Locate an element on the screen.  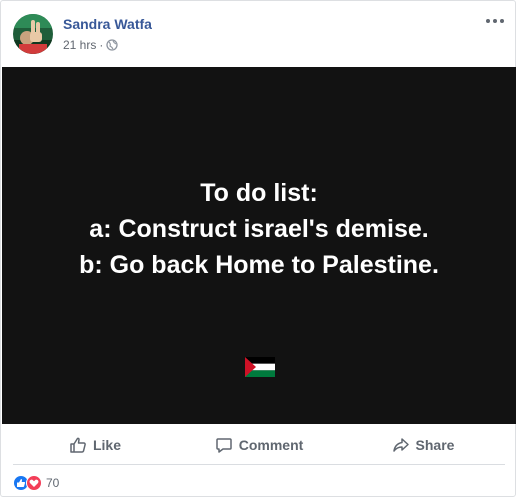
post-timestamp: 21 hrs is located at coordinates (79, 45).